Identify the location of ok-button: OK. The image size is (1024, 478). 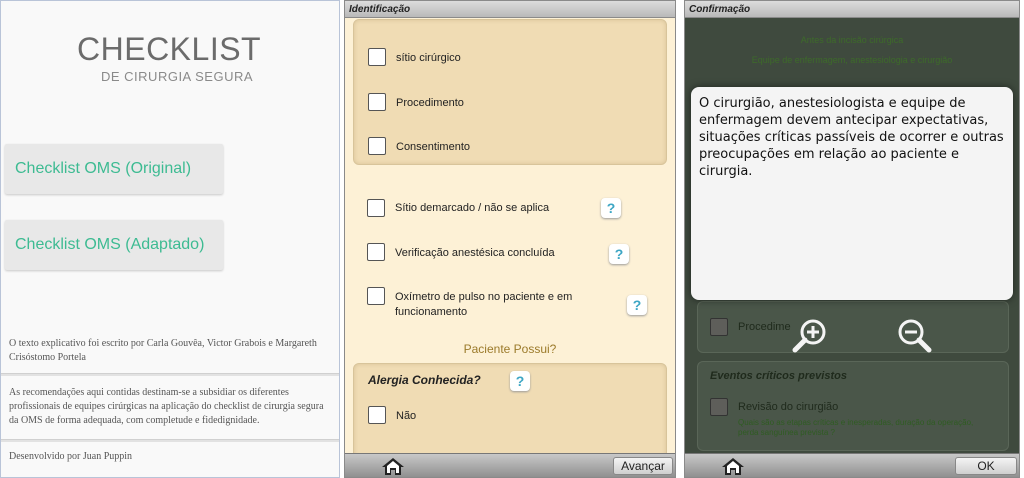
(986, 466).